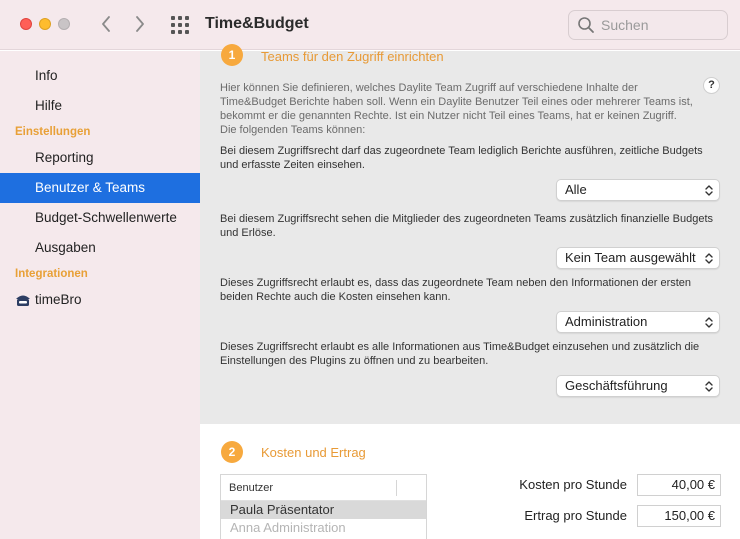 The width and height of the screenshot is (740, 539). I want to click on search-input, so click(661, 25).